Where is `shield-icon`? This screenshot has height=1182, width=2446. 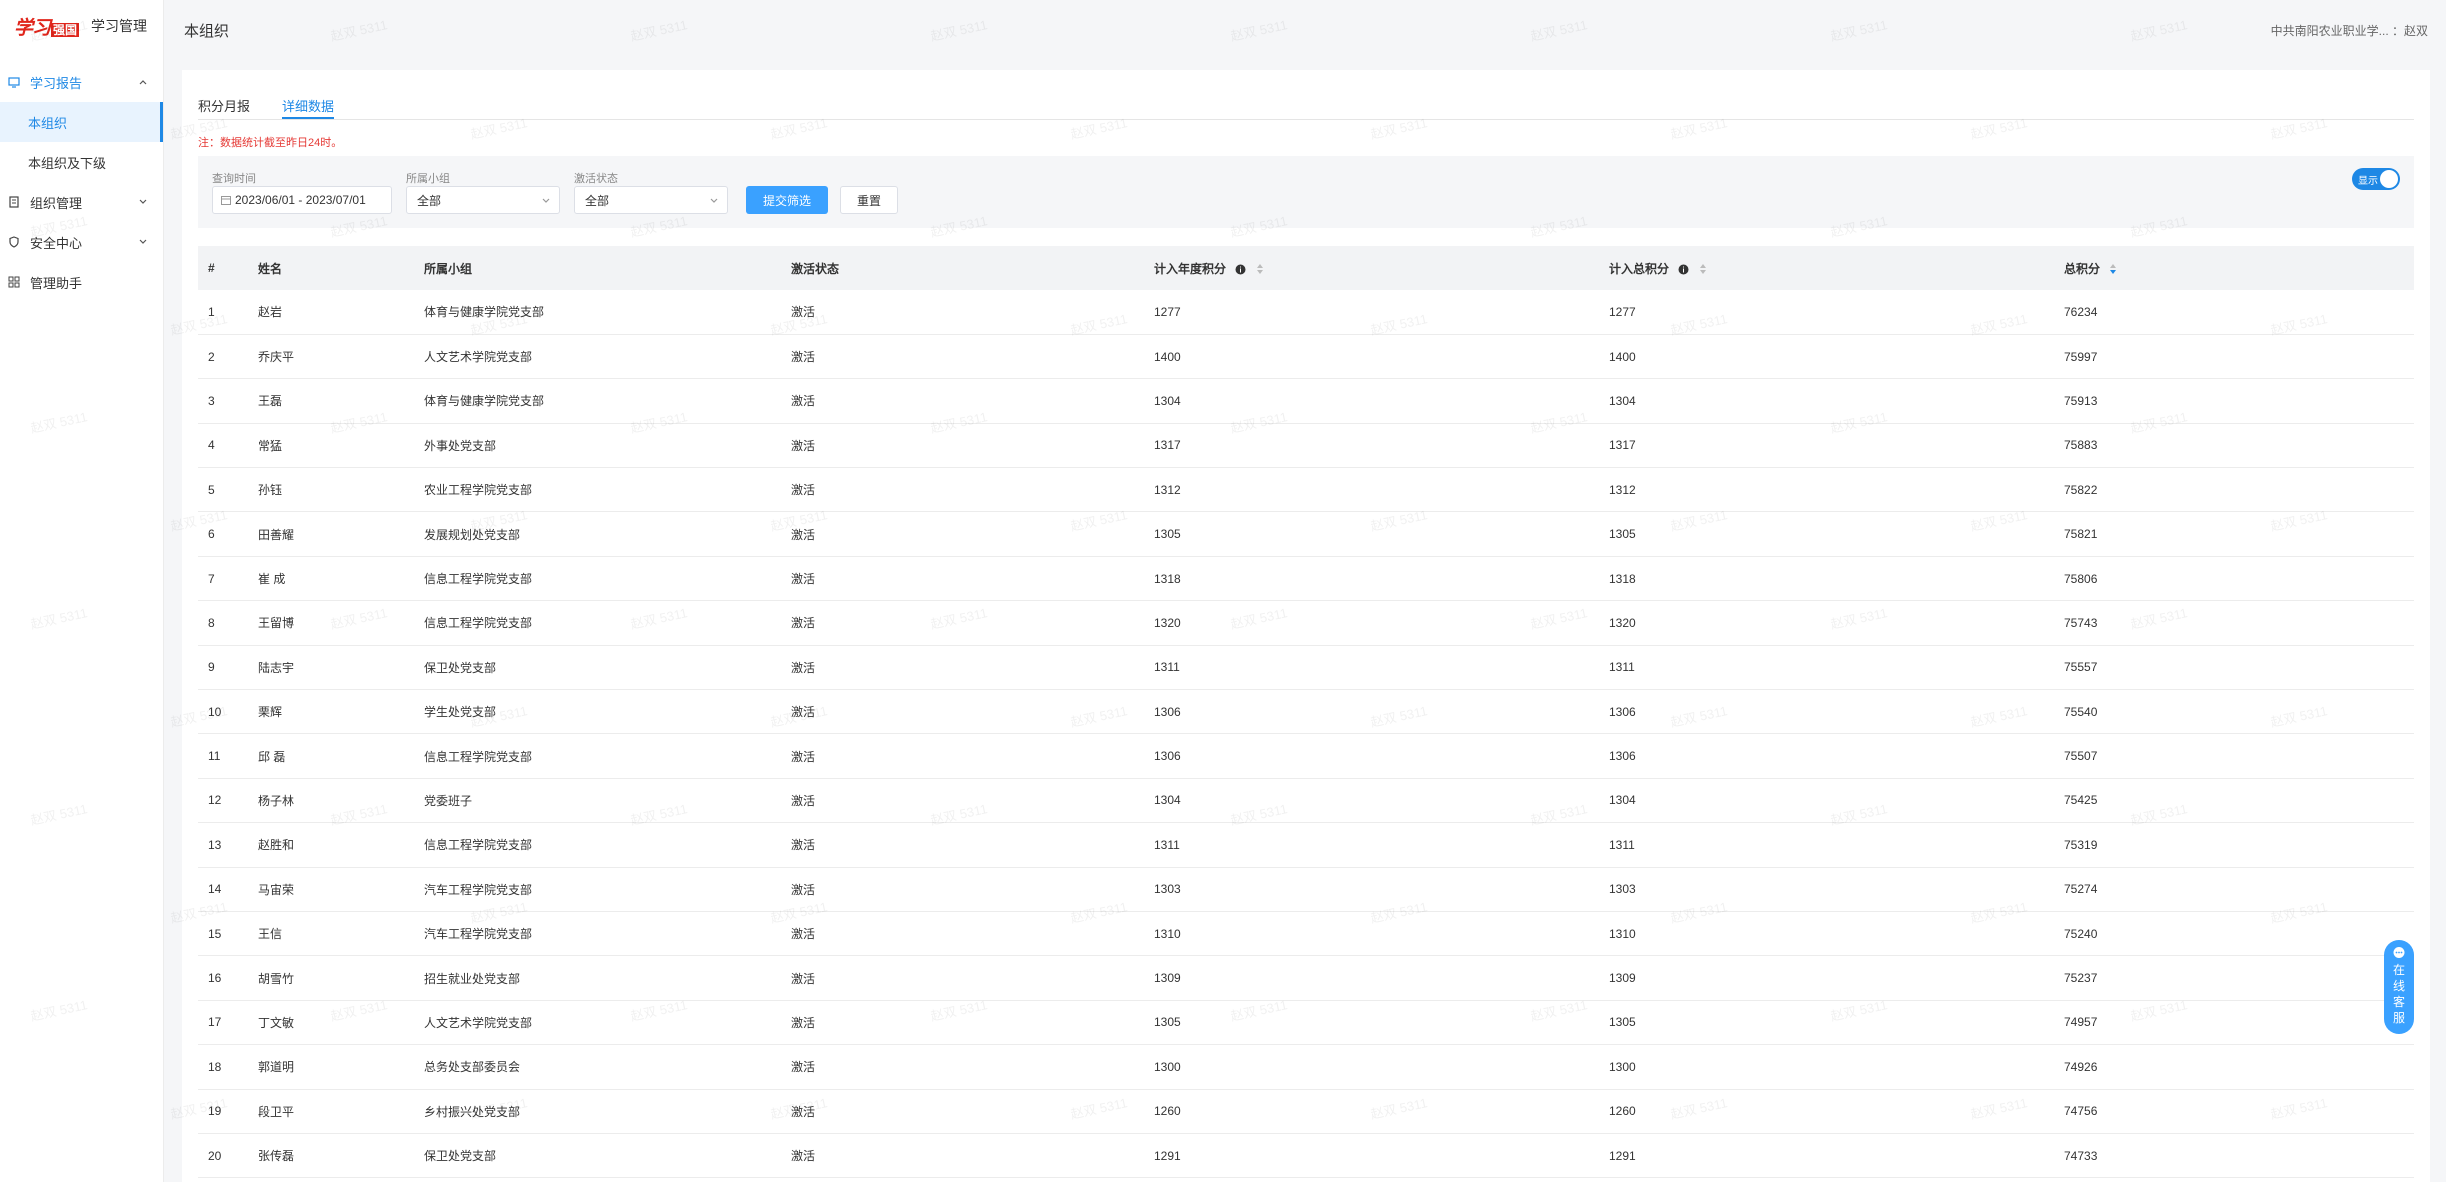
shield-icon is located at coordinates (14, 242).